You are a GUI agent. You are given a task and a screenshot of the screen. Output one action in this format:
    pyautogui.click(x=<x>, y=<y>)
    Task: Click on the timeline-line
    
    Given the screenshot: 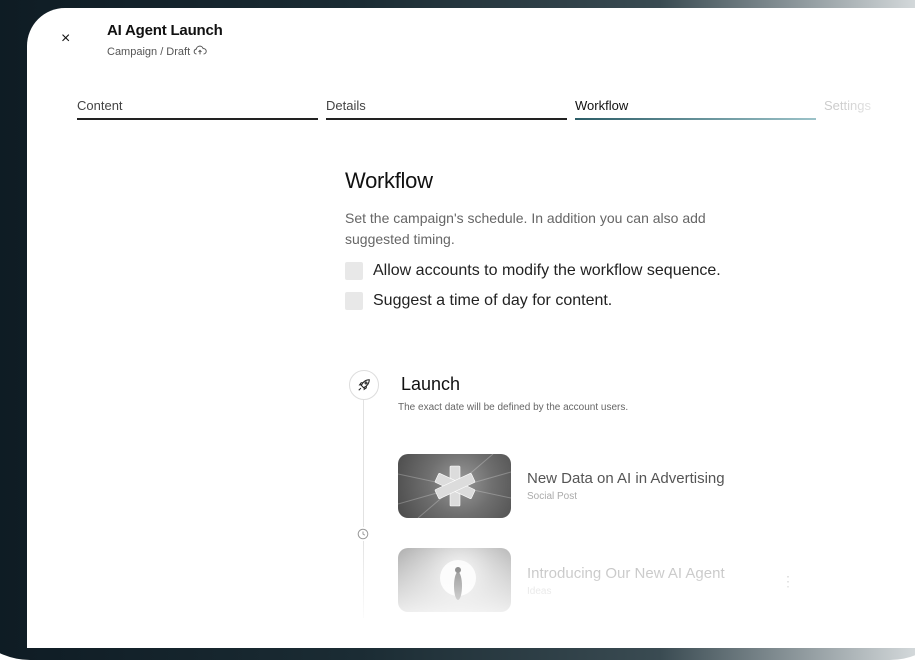 What is the action you would take?
    pyautogui.click(x=363, y=503)
    